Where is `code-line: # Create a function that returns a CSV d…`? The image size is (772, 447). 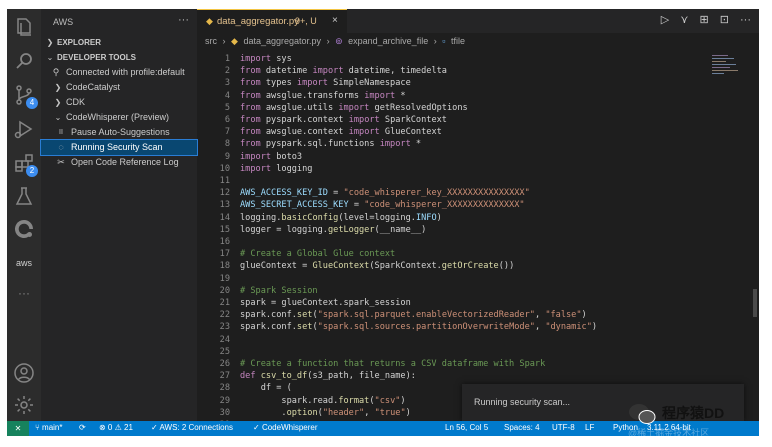 code-line: # Create a function that returns a CSV d… is located at coordinates (393, 364).